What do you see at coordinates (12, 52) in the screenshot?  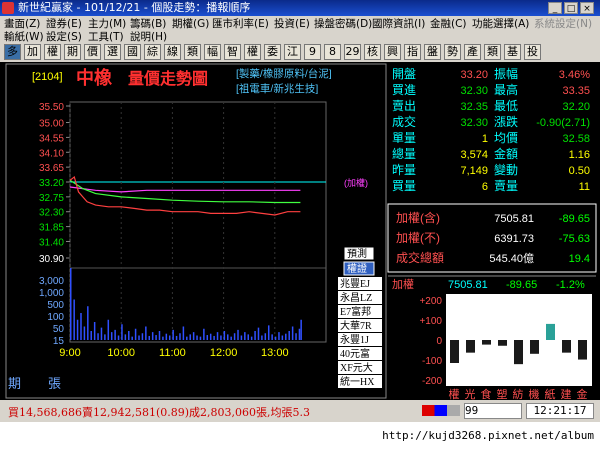 I see `toolbar-button-0: 多` at bounding box center [12, 52].